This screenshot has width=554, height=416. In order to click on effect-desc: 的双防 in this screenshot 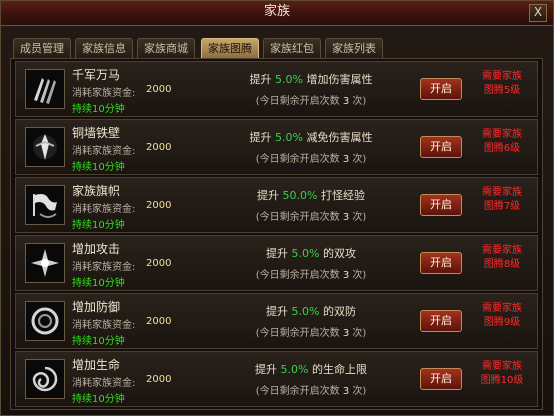, I will do `click(339, 311)`.